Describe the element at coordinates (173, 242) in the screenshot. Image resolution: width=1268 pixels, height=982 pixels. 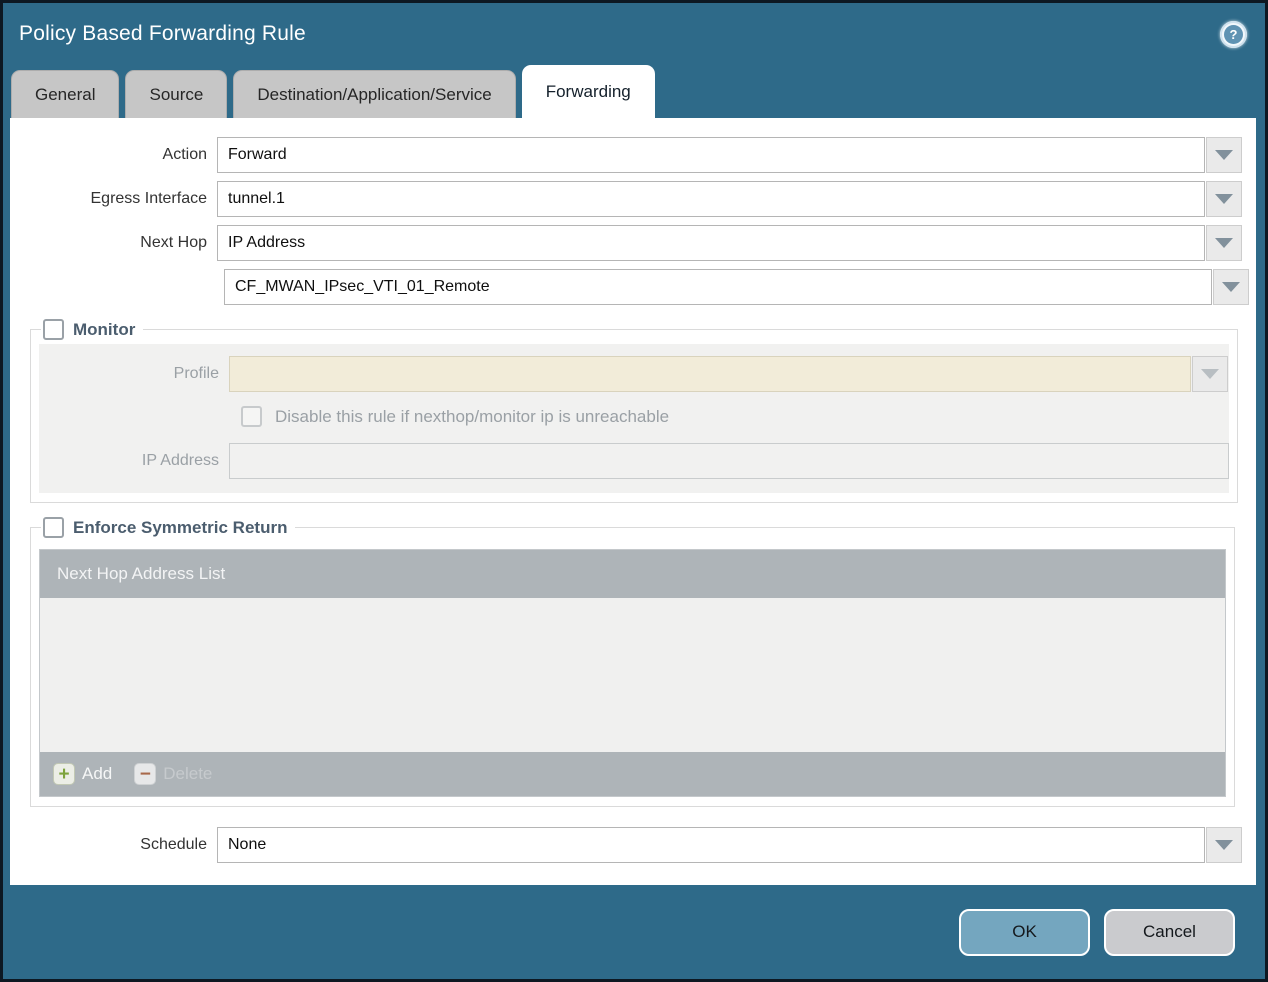
I see `next-hop-label: Next Hop` at that location.